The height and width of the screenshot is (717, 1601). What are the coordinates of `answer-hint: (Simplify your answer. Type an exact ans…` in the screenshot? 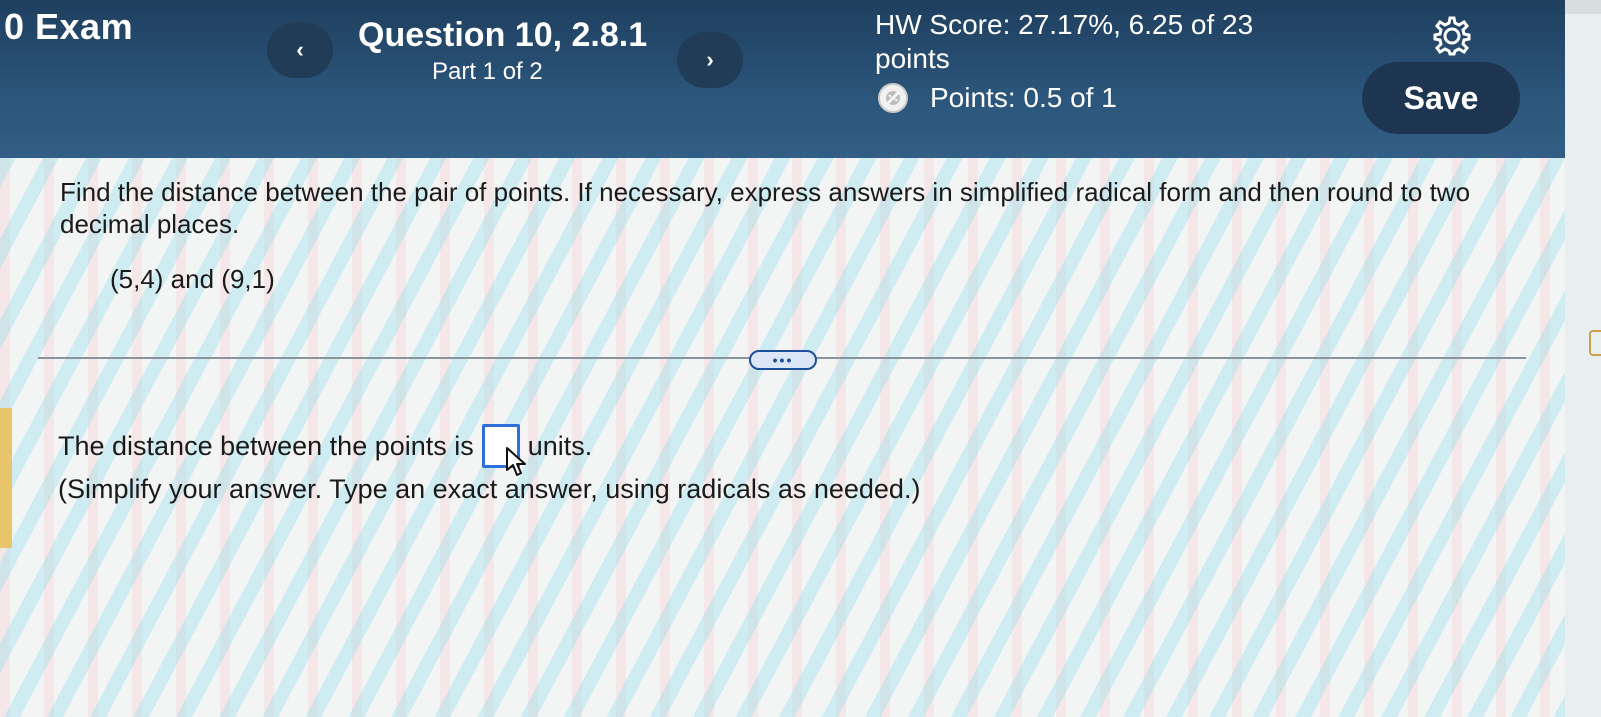 It's located at (489, 489).